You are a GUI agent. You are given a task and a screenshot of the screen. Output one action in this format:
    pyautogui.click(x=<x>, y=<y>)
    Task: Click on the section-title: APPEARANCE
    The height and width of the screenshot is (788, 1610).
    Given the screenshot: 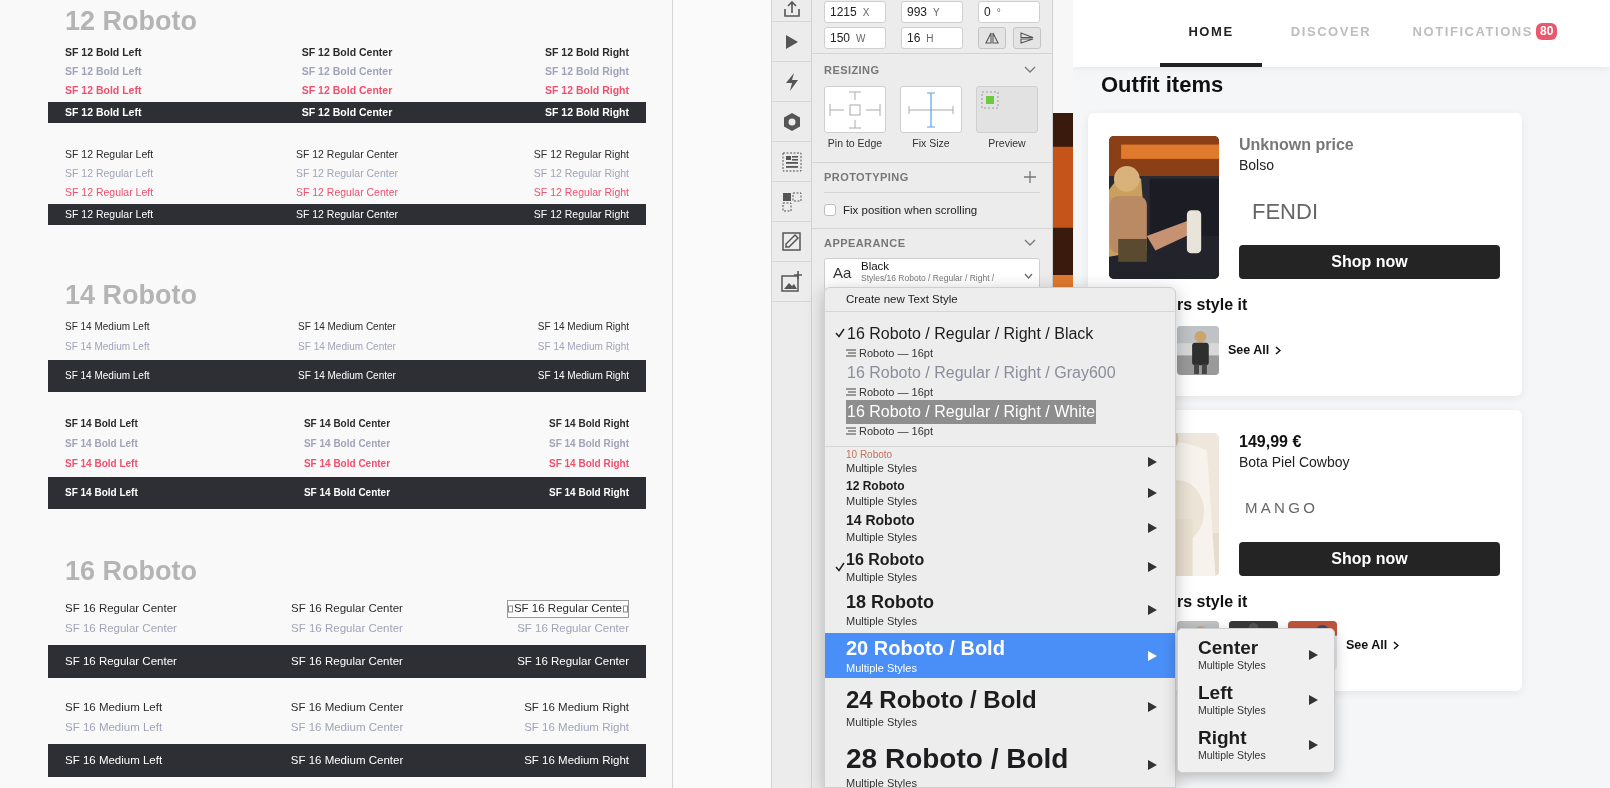 What is the action you would take?
    pyautogui.click(x=865, y=243)
    